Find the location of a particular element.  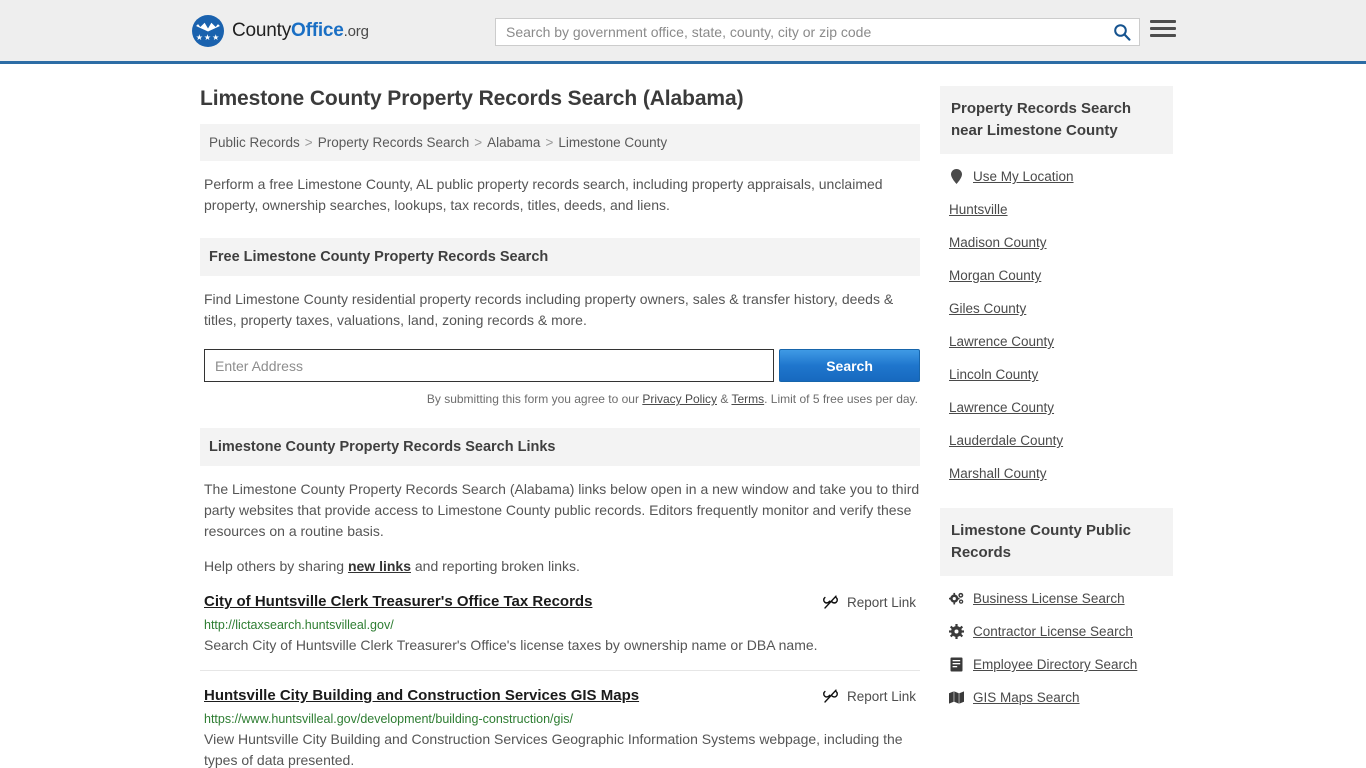

help-pre: Help others by sharing is located at coordinates (276, 566).